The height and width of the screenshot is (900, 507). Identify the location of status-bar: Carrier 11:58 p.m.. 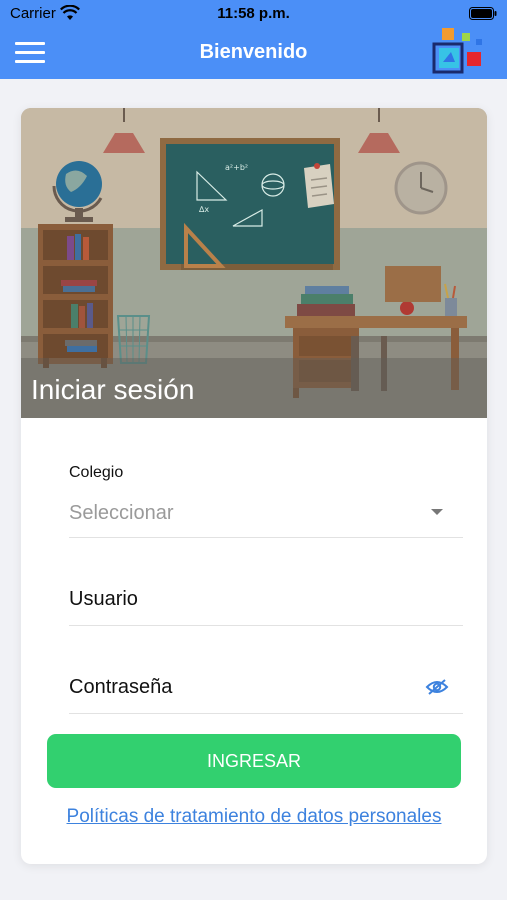
(253, 14).